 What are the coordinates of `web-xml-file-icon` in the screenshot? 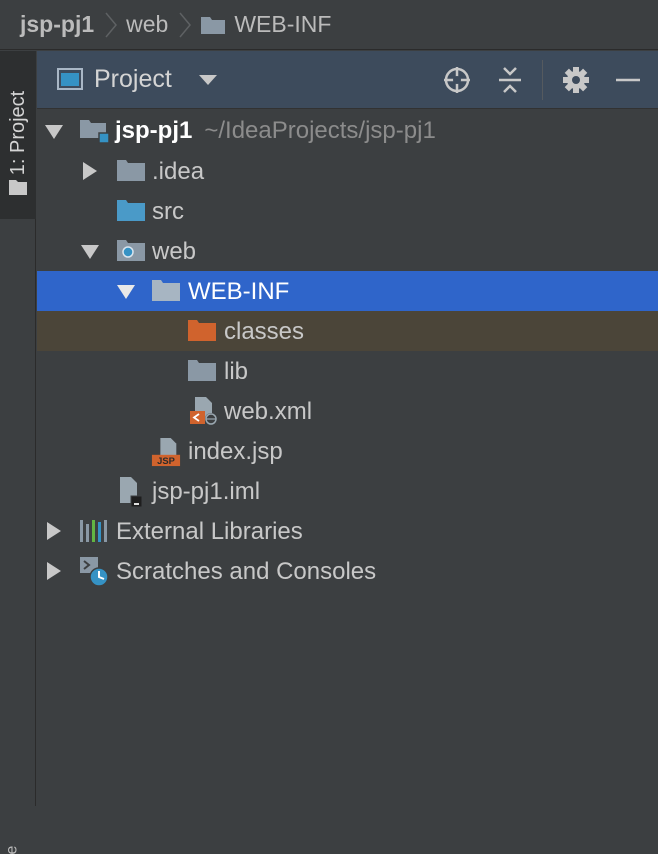 It's located at (203, 411).